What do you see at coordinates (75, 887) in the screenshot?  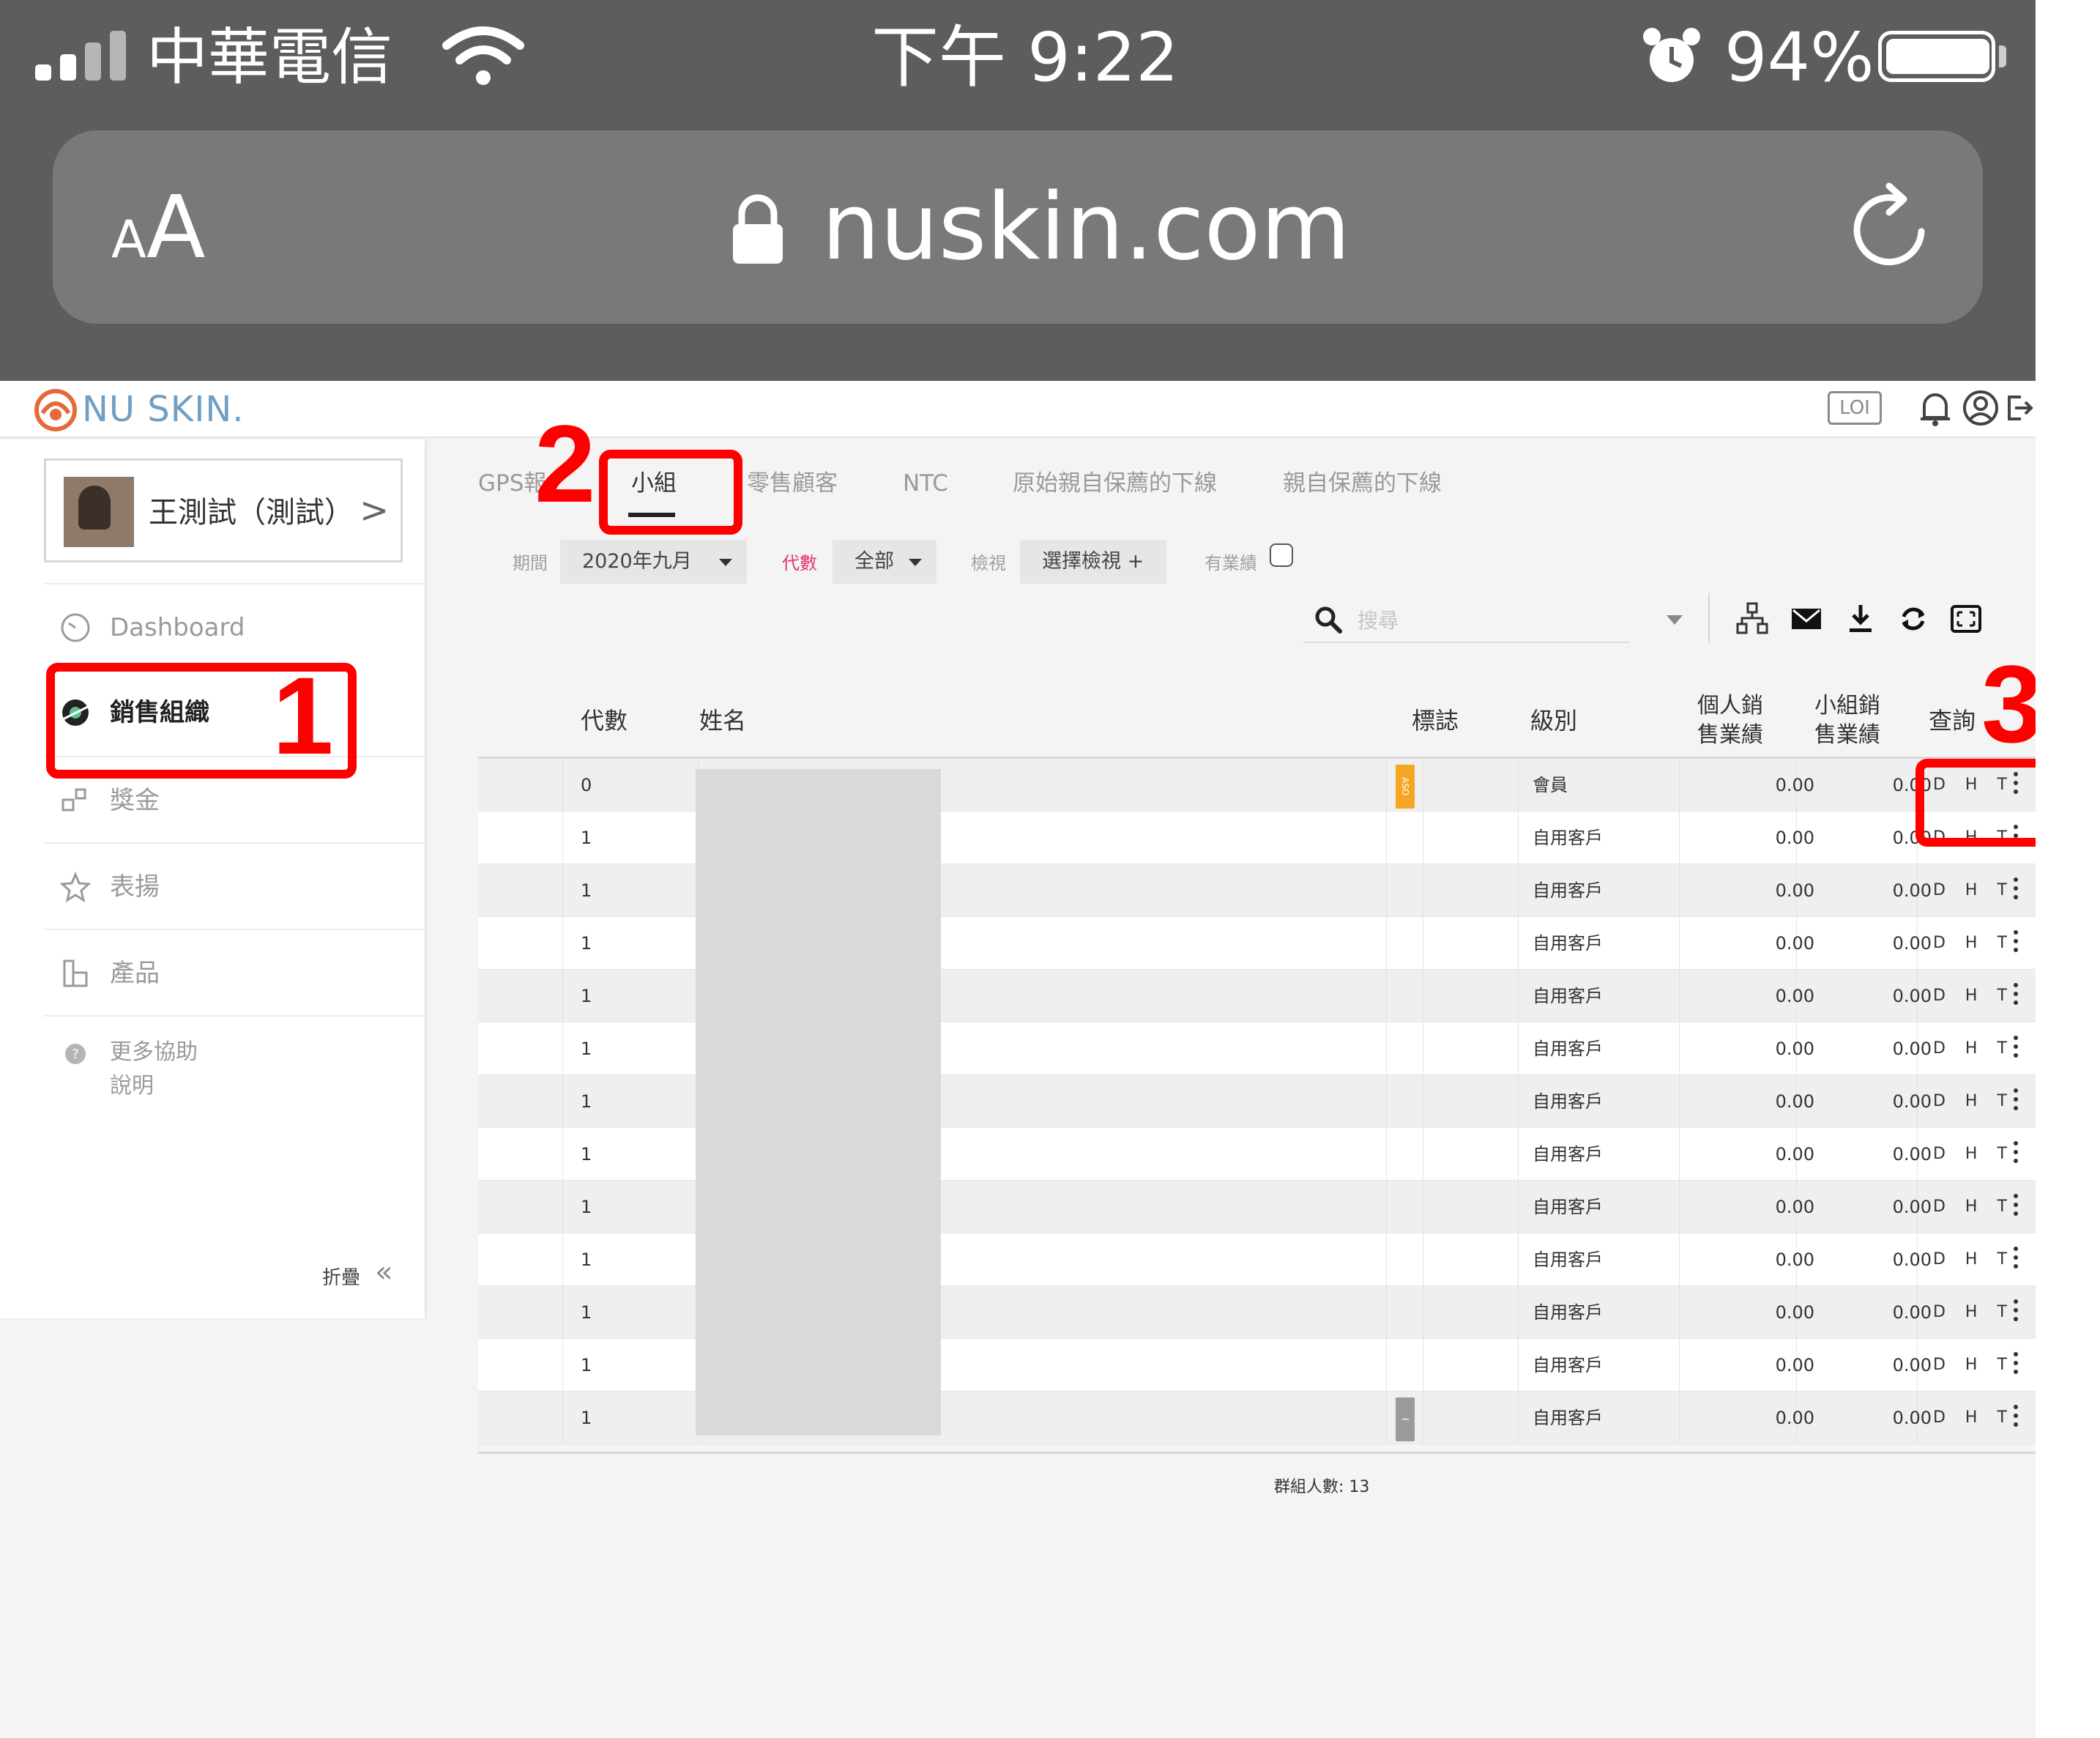 I see `star-icon` at bounding box center [75, 887].